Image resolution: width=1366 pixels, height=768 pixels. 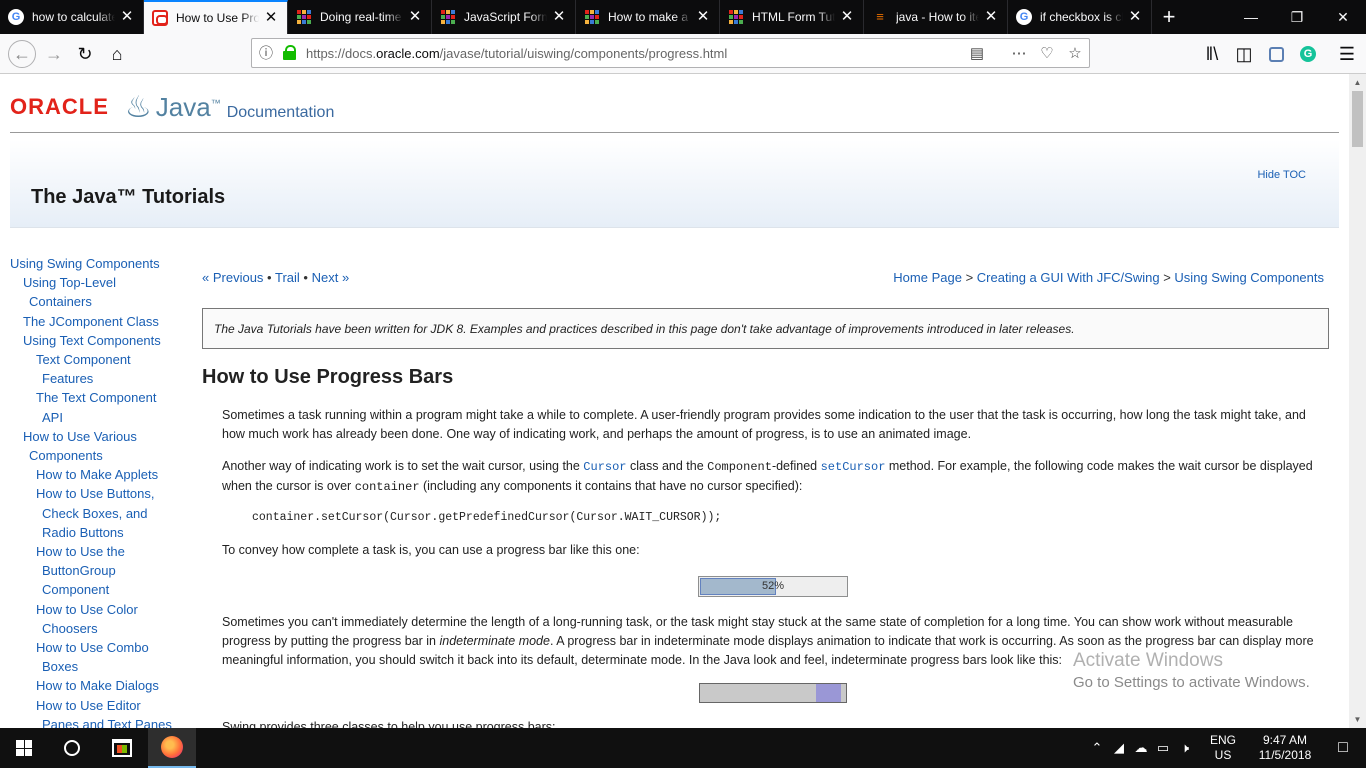 I want to click on extension-icon, so click(x=1276, y=54).